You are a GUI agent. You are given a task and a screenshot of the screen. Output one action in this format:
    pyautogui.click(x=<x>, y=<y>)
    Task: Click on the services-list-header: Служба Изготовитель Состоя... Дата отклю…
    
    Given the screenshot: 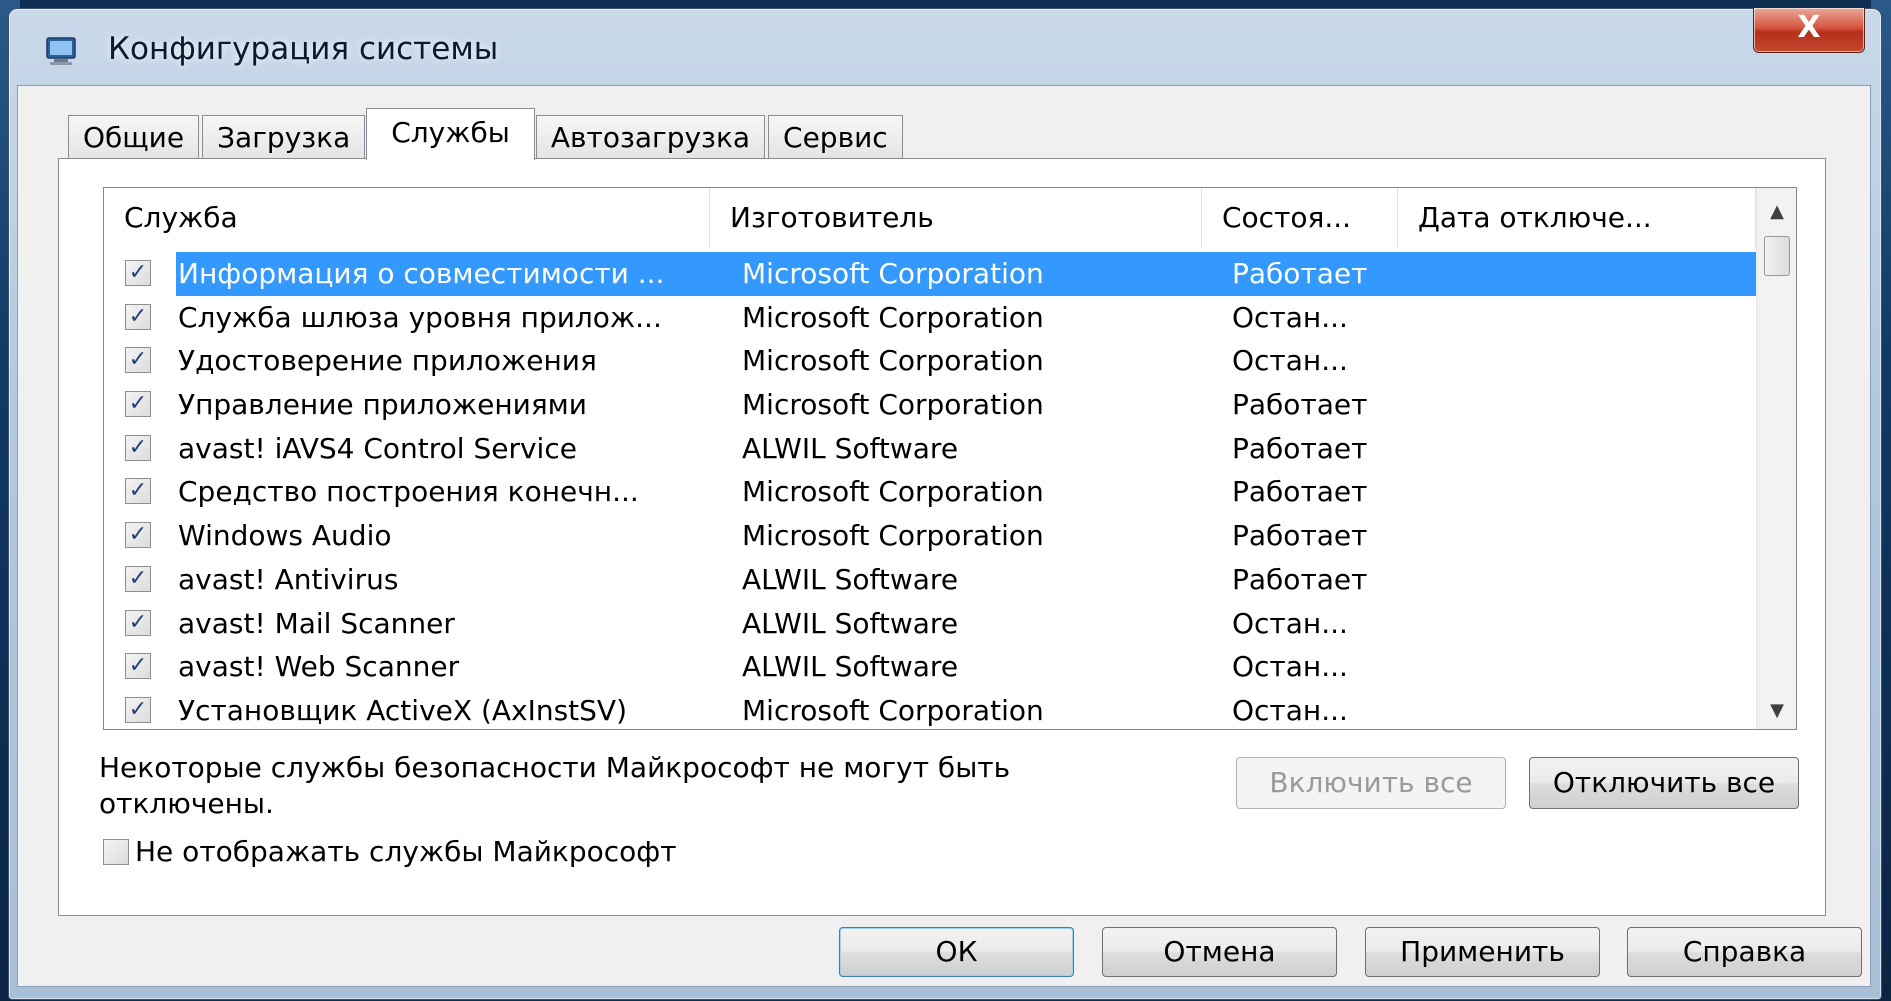 What is the action you would take?
    pyautogui.click(x=930, y=218)
    